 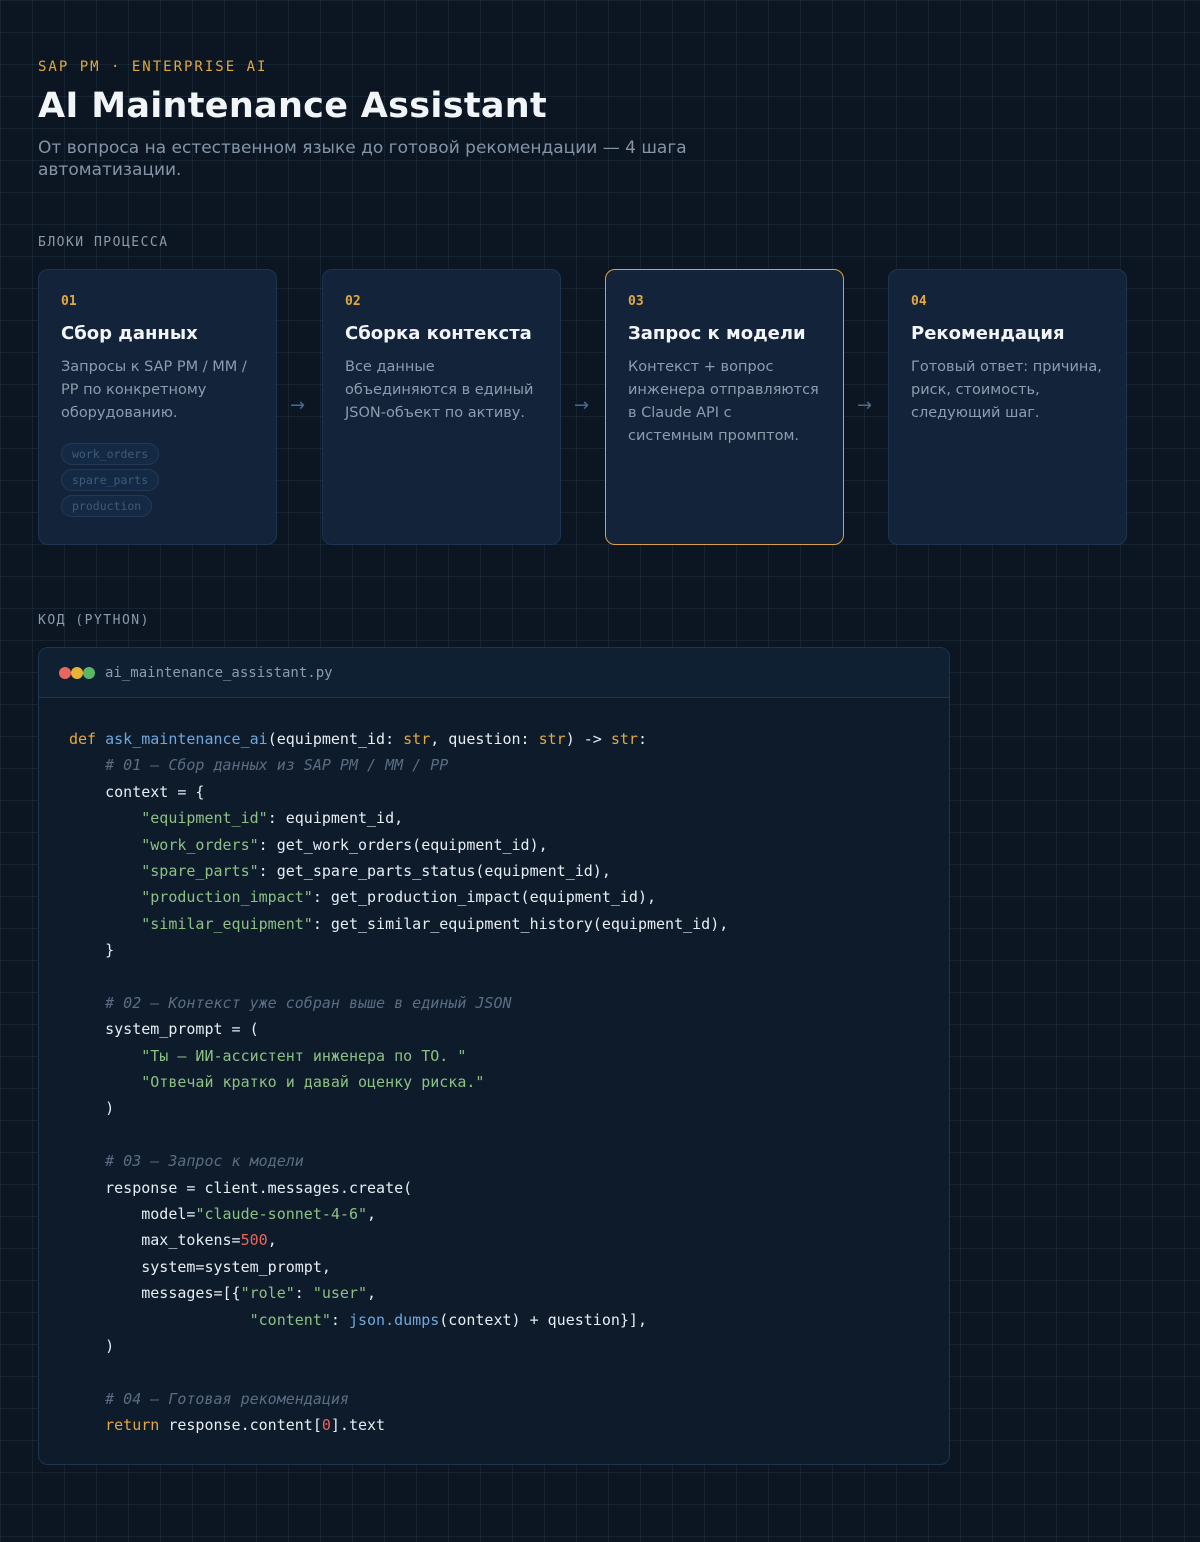 What do you see at coordinates (509, 818) in the screenshot?
I see `code-line: "equipment_id": equipment_id,` at bounding box center [509, 818].